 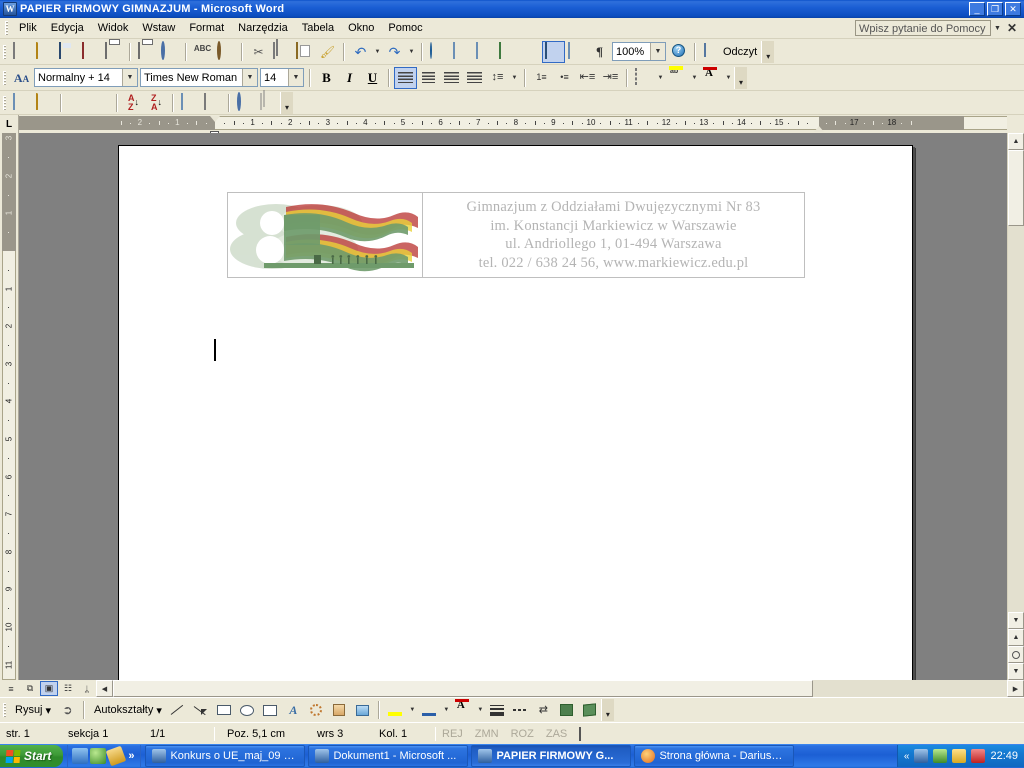 I want to click on align-justify-button, so click(x=474, y=78).